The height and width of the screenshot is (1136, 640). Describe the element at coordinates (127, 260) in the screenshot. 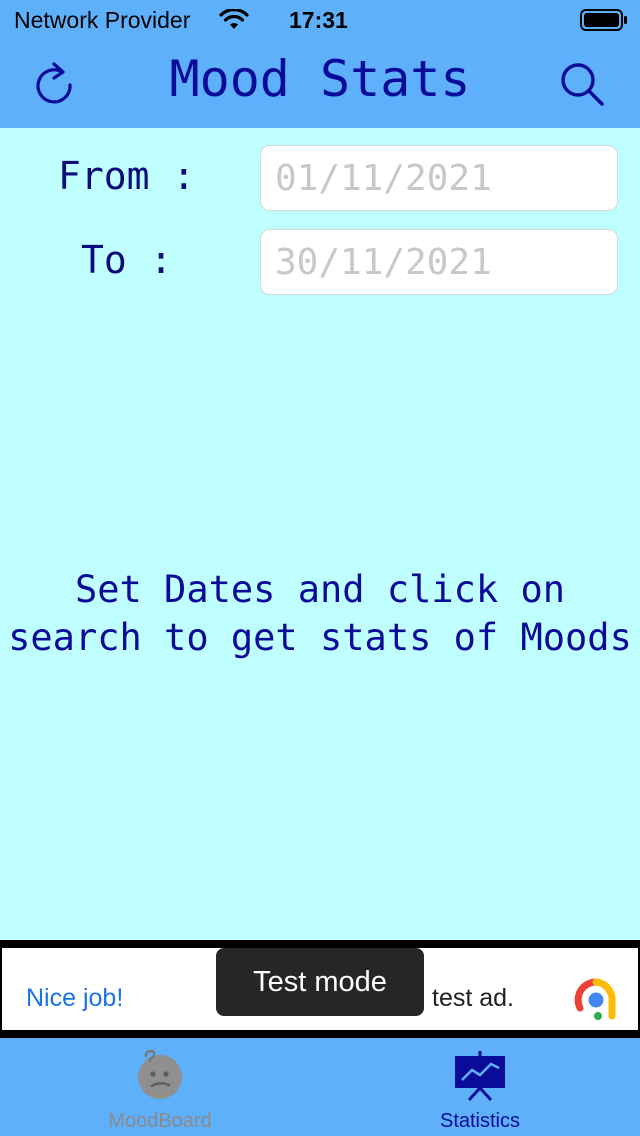

I see `to-label: To :` at that location.